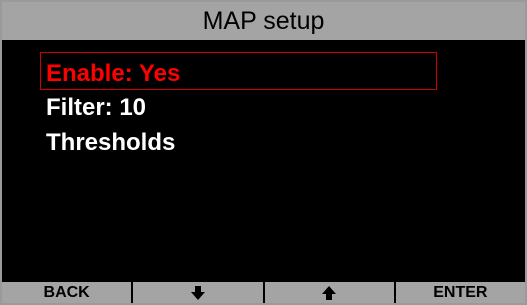  I want to click on title-bar: MAP setup, so click(263, 21).